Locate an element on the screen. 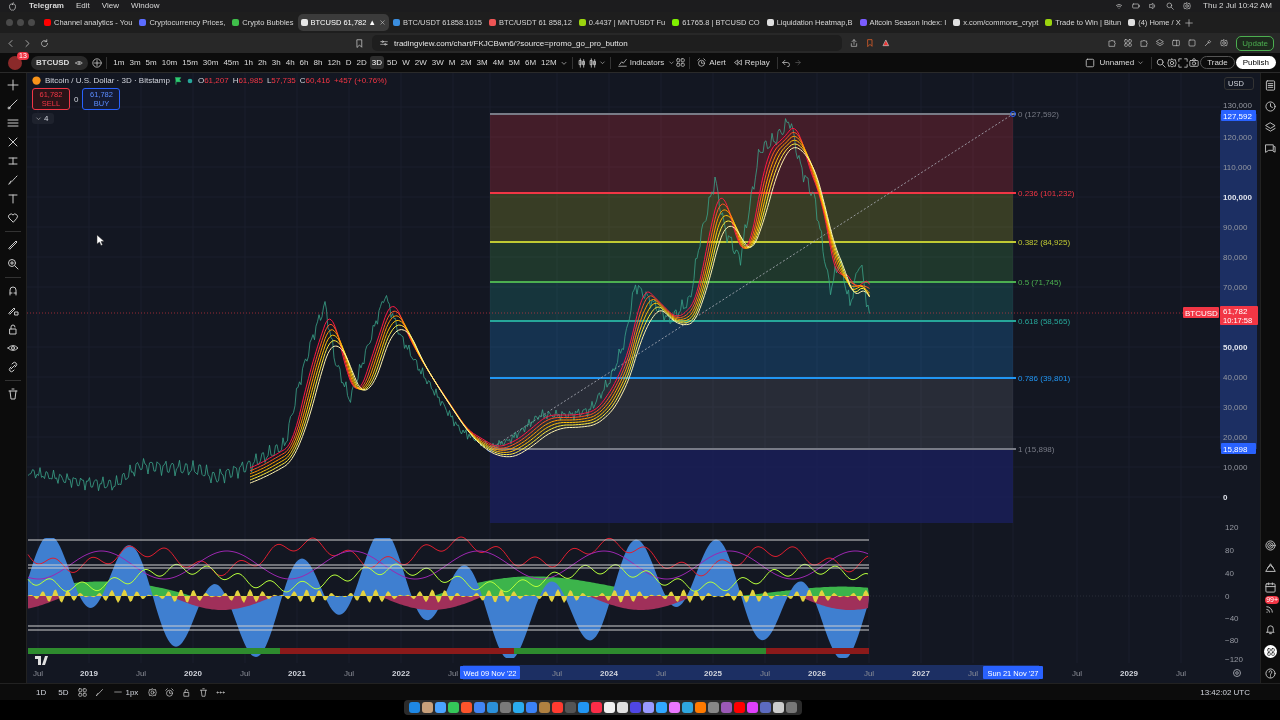  calendar-icon is located at coordinates (1270, 587).